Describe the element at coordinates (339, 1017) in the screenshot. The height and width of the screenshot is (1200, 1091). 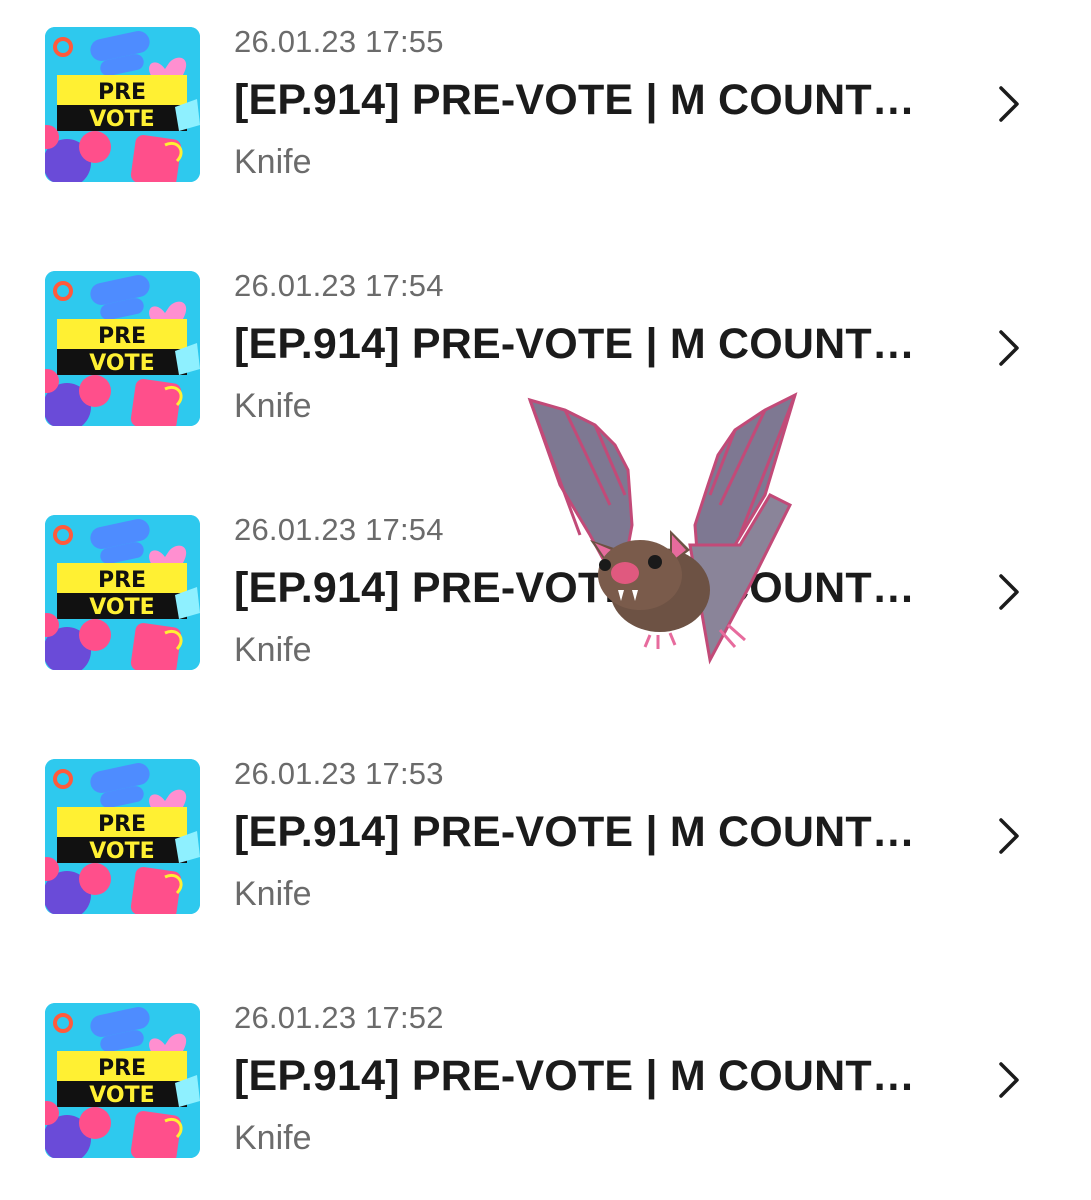
I see `item-date: 26.01.23 17:52` at that location.